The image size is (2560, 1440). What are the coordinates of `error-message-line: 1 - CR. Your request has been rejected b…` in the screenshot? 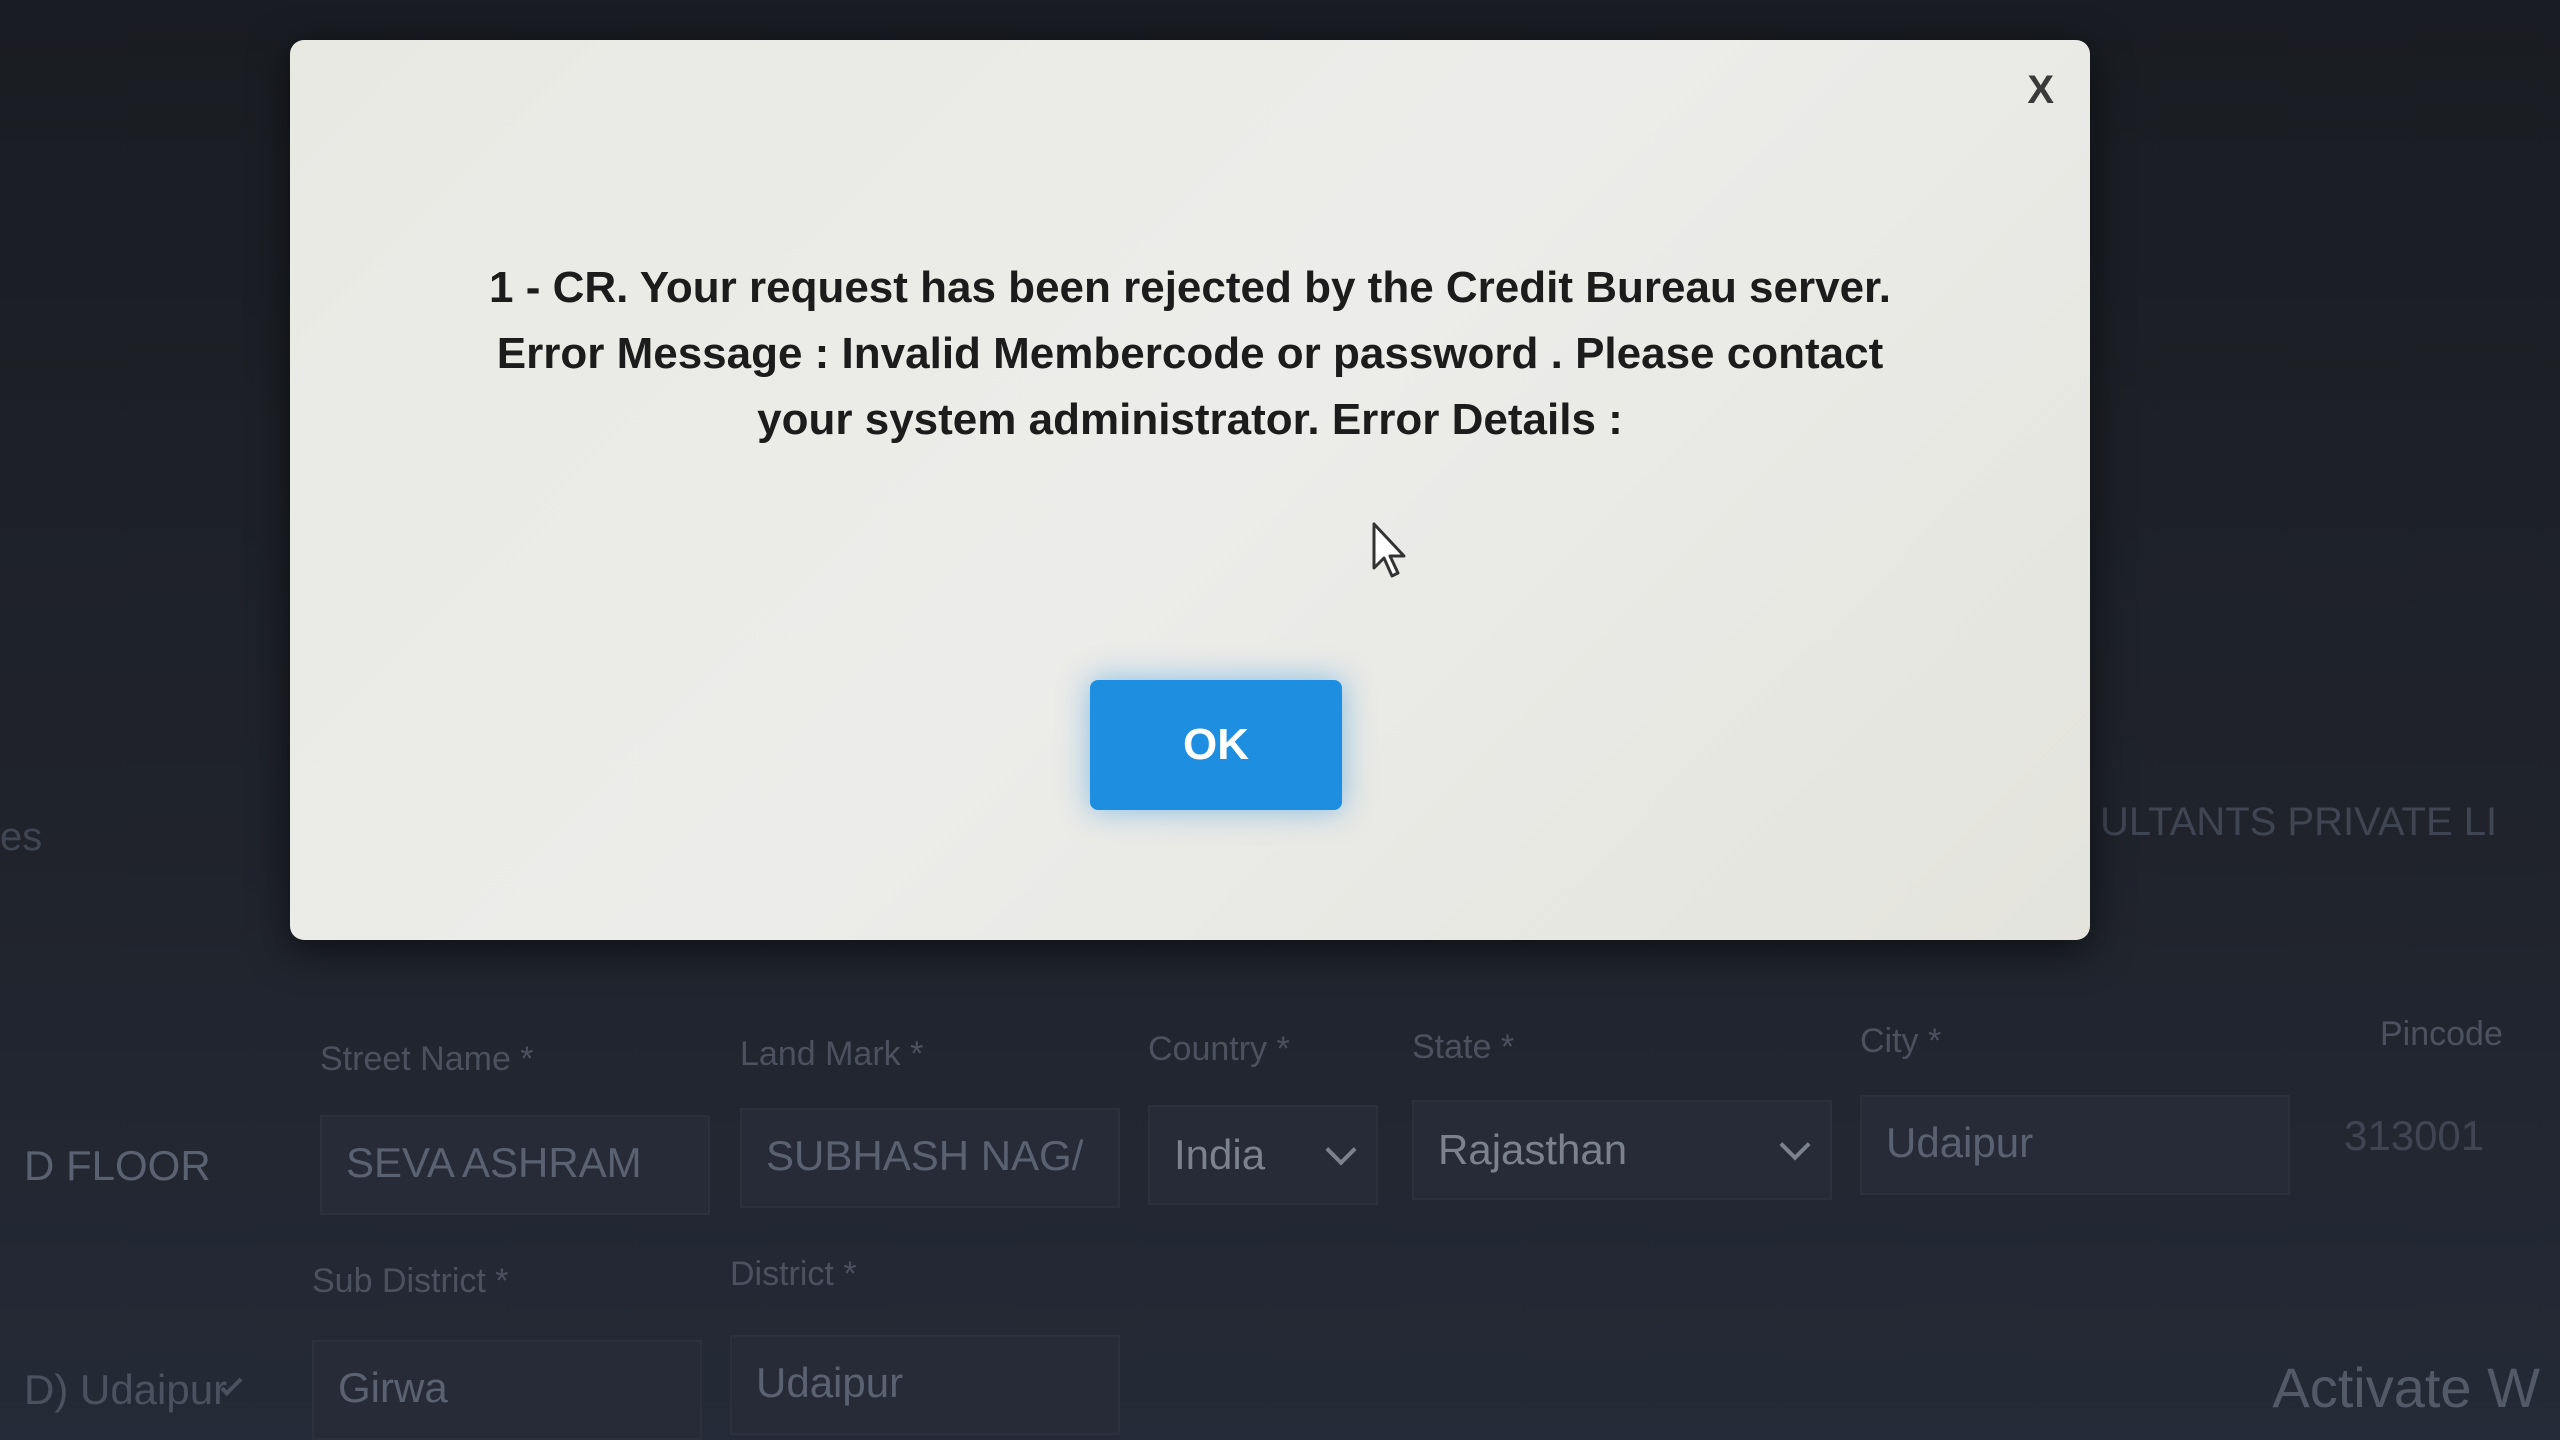 It's located at (1190, 287).